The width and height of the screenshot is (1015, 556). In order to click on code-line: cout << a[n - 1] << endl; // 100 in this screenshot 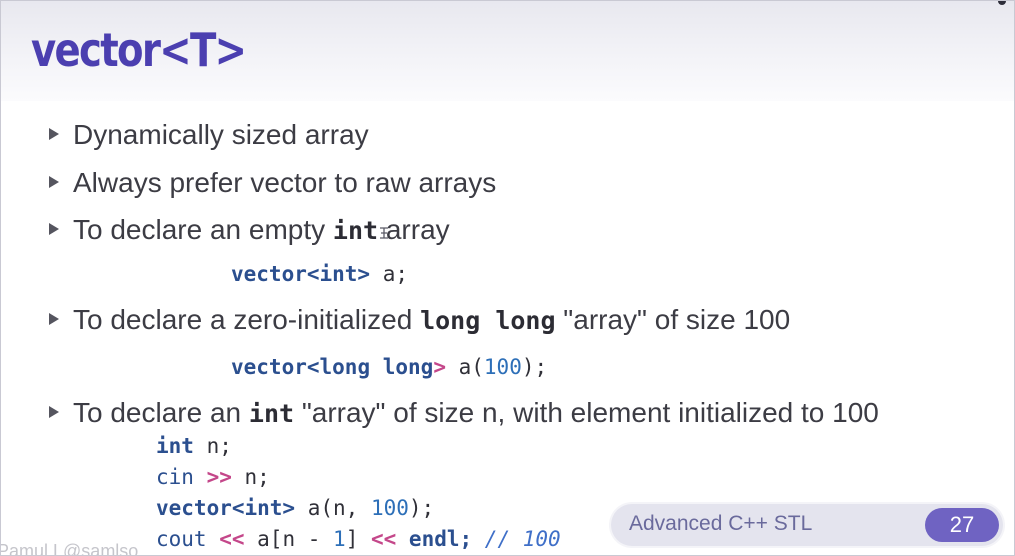, I will do `click(358, 539)`.